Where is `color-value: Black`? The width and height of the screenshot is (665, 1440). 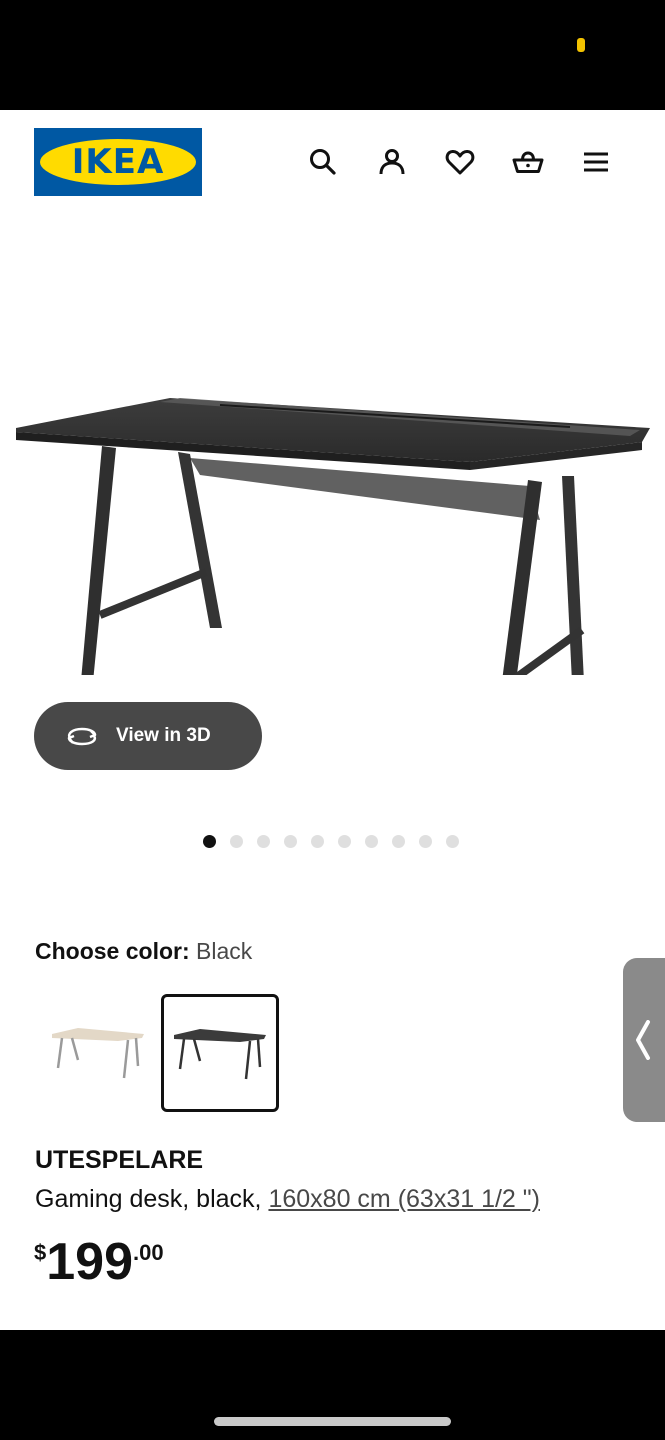
color-value: Black is located at coordinates (224, 951).